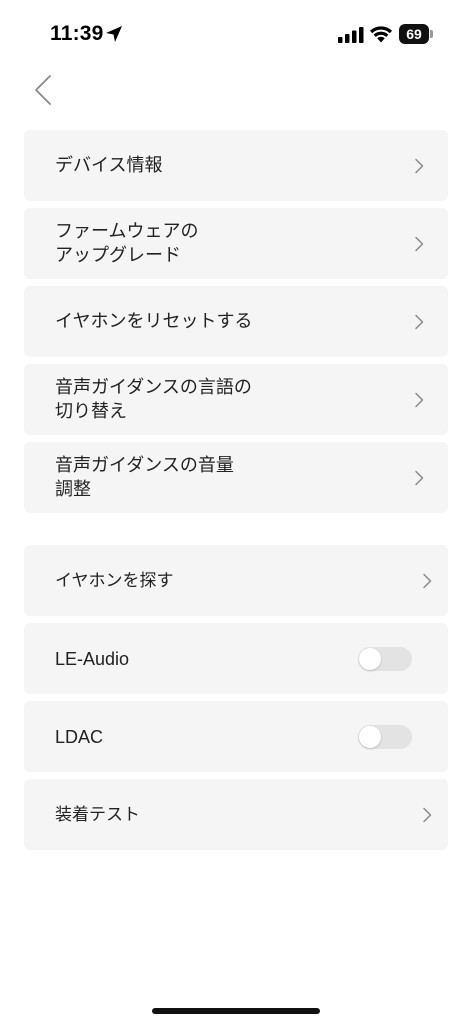 The height and width of the screenshot is (1024, 473). I want to click on cellular-signal-icon, so click(351, 35).